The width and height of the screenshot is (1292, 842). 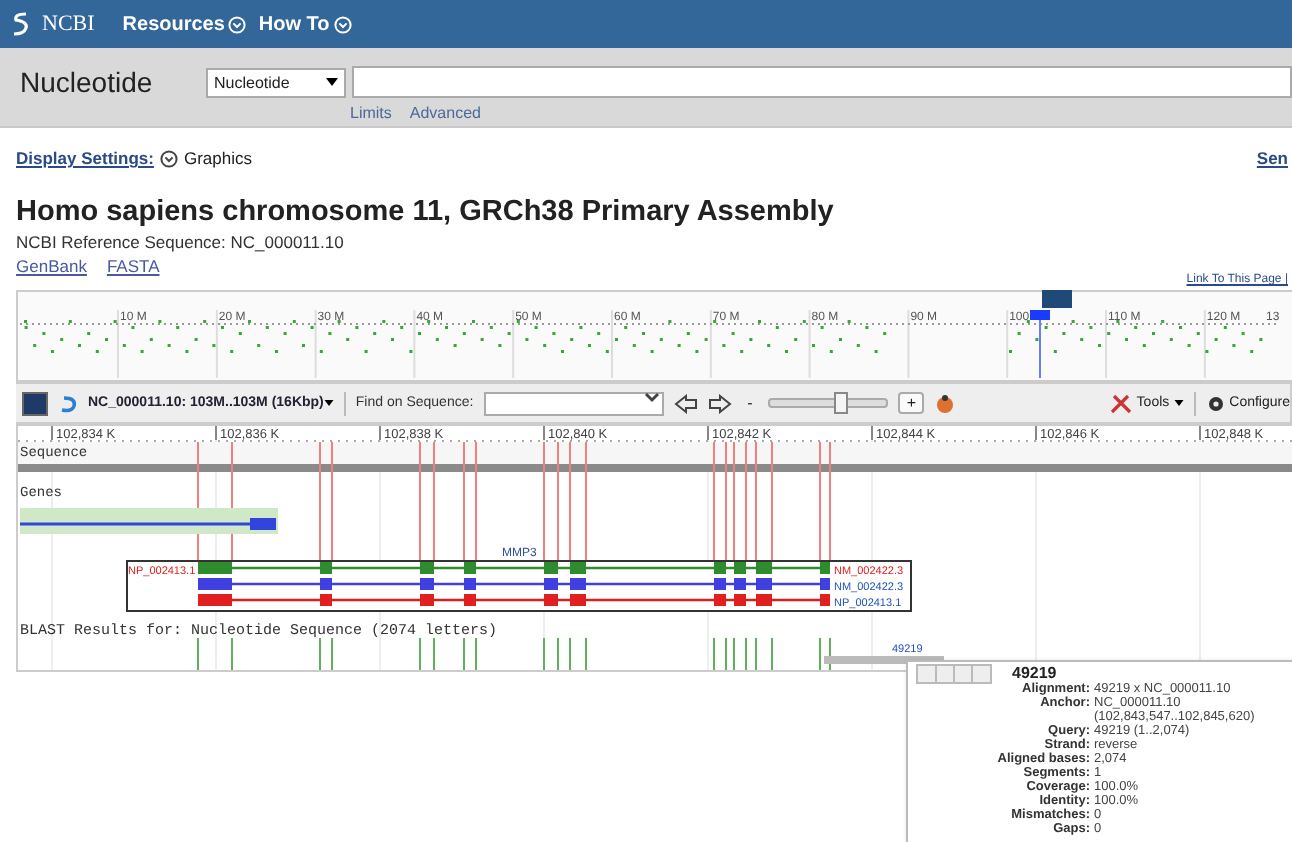 I want to click on menu-link: Resources, so click(x=184, y=24).